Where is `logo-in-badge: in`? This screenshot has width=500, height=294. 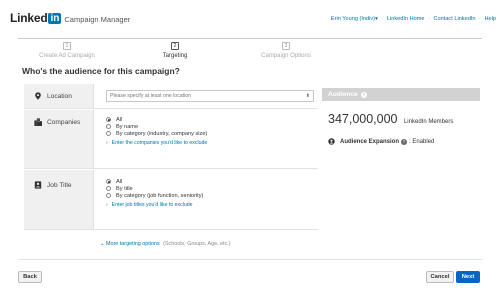
logo-in-badge: in is located at coordinates (55, 18).